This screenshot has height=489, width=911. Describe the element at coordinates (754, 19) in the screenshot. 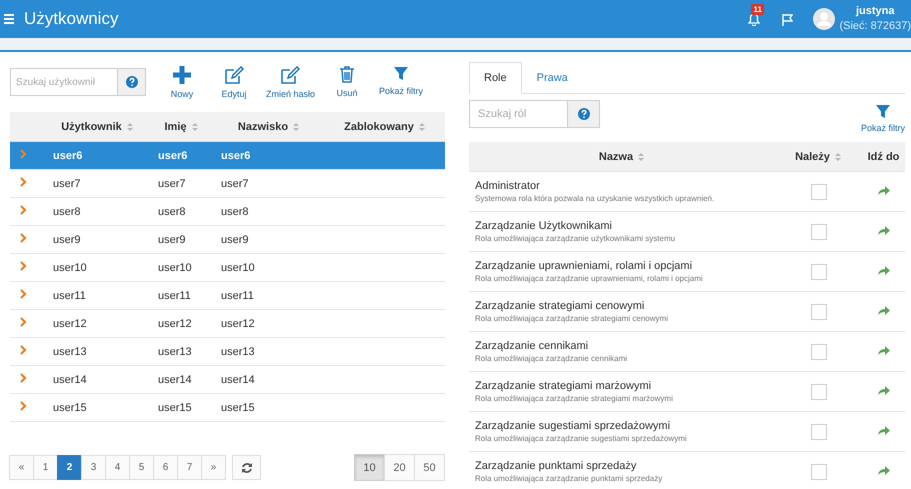

I see `bell-icon` at that location.